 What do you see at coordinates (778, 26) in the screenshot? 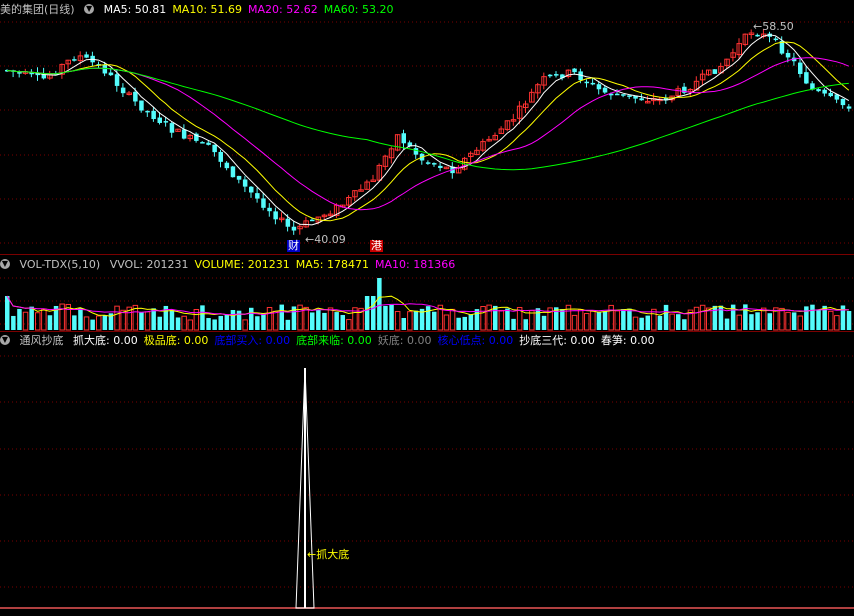
I see `high-price-value: 58.50` at bounding box center [778, 26].